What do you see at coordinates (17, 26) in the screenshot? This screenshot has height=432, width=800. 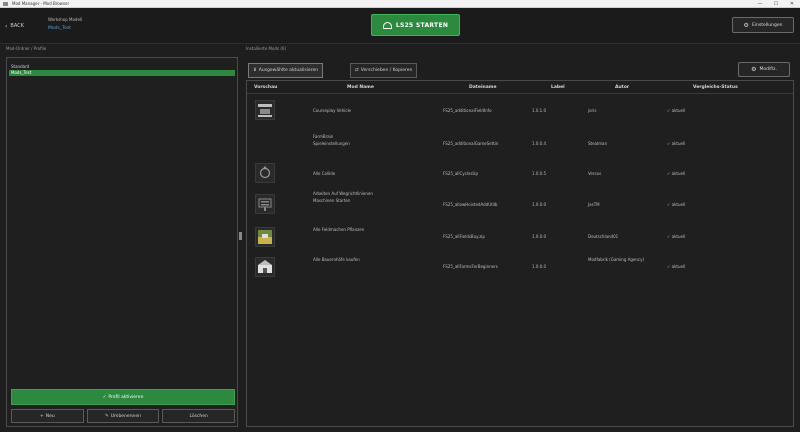 I see `back-label: BACK` at bounding box center [17, 26].